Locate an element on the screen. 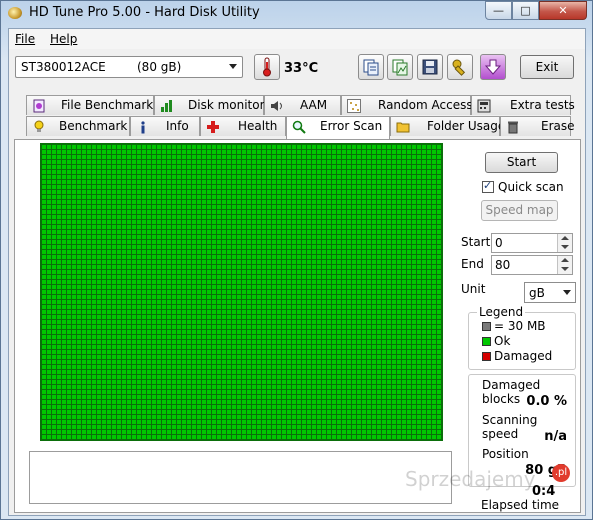  tab-erase-label: Erase is located at coordinates (558, 126).